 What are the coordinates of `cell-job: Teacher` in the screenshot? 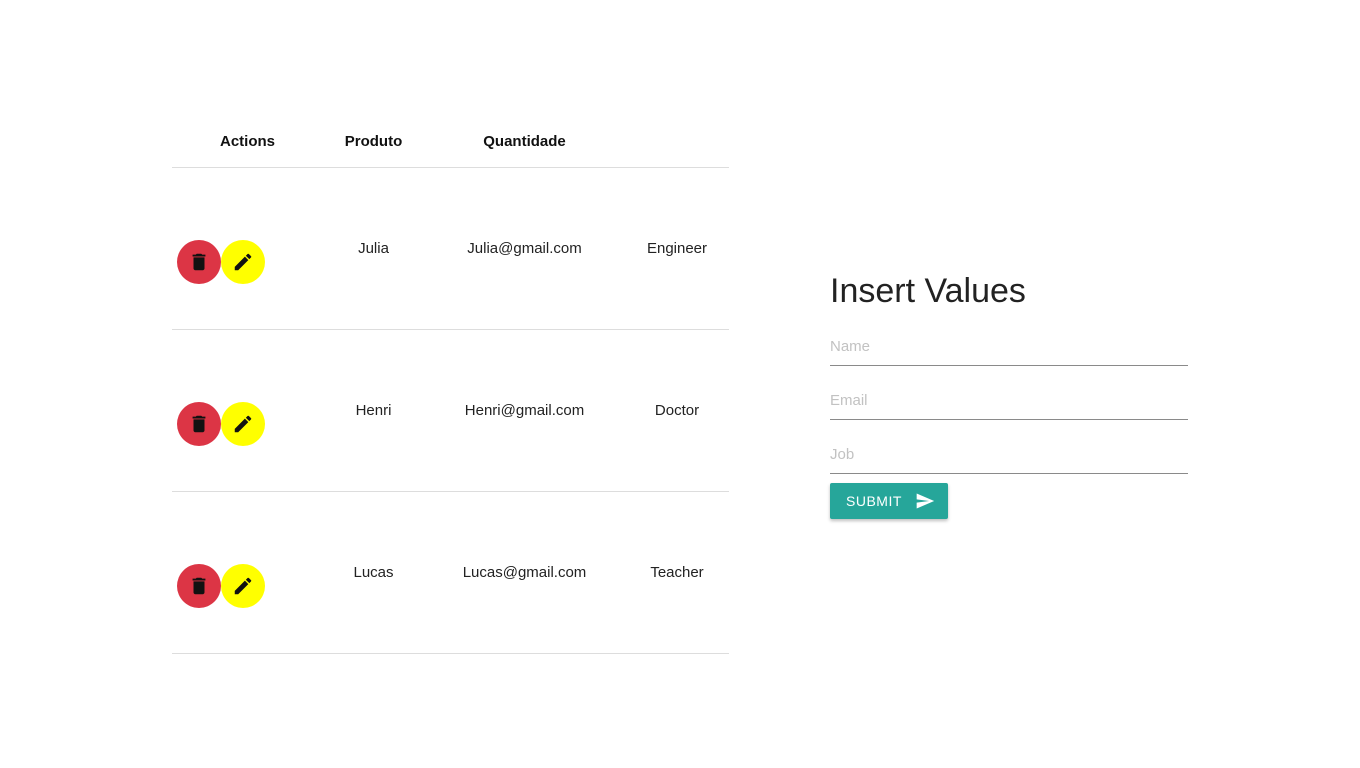 It's located at (677, 572).